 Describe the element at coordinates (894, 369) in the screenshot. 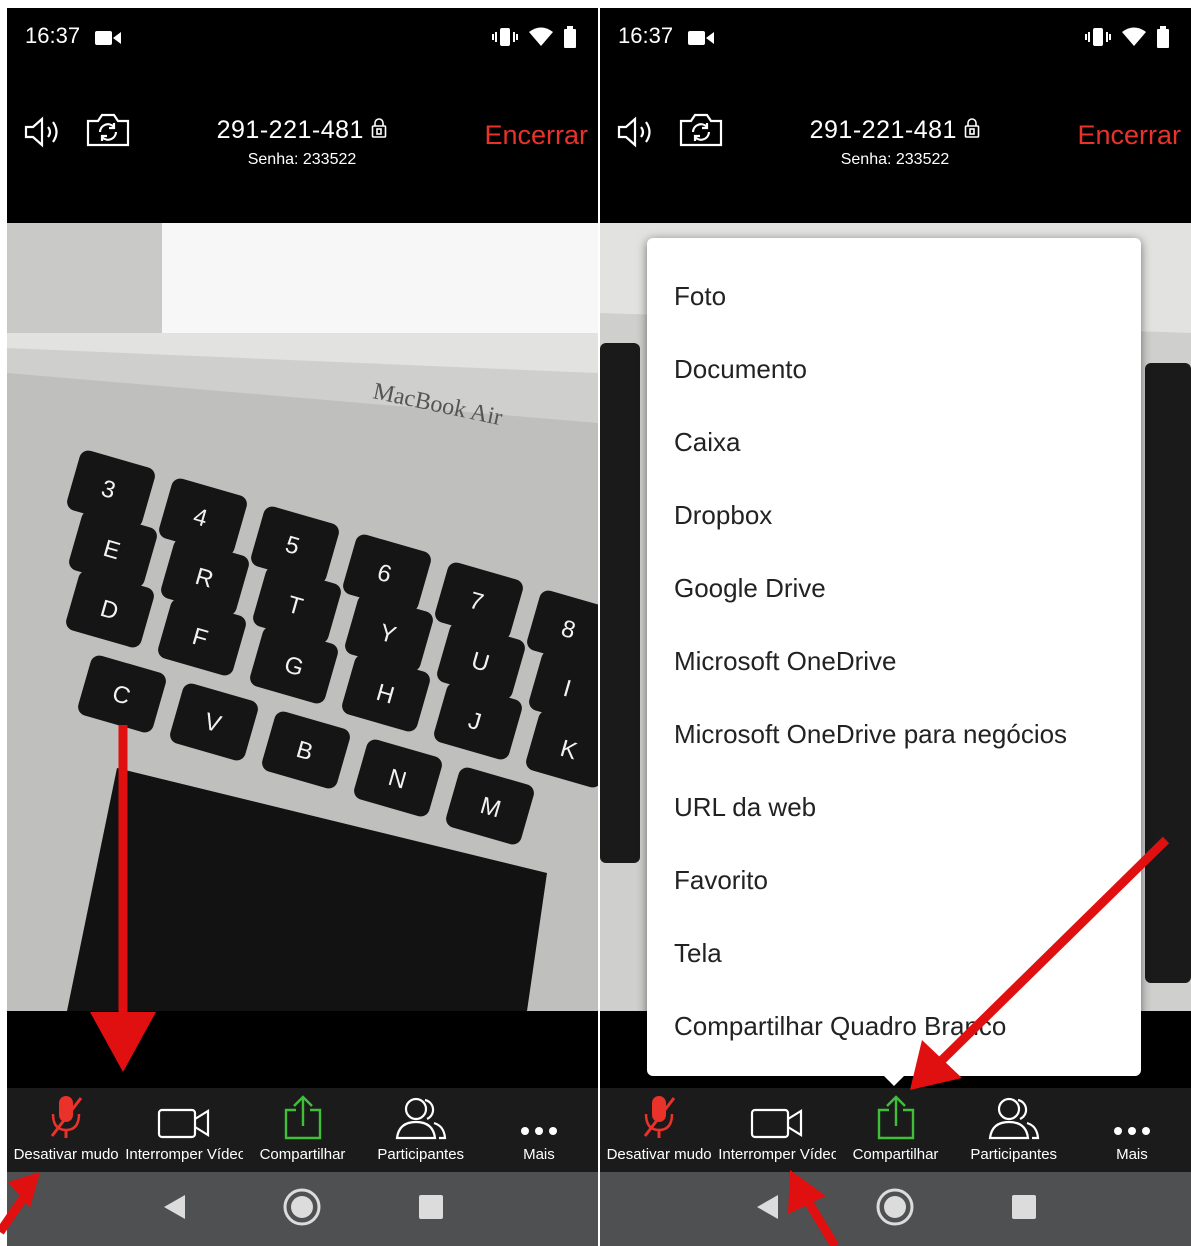

I see `share-option-document: Documento` at that location.